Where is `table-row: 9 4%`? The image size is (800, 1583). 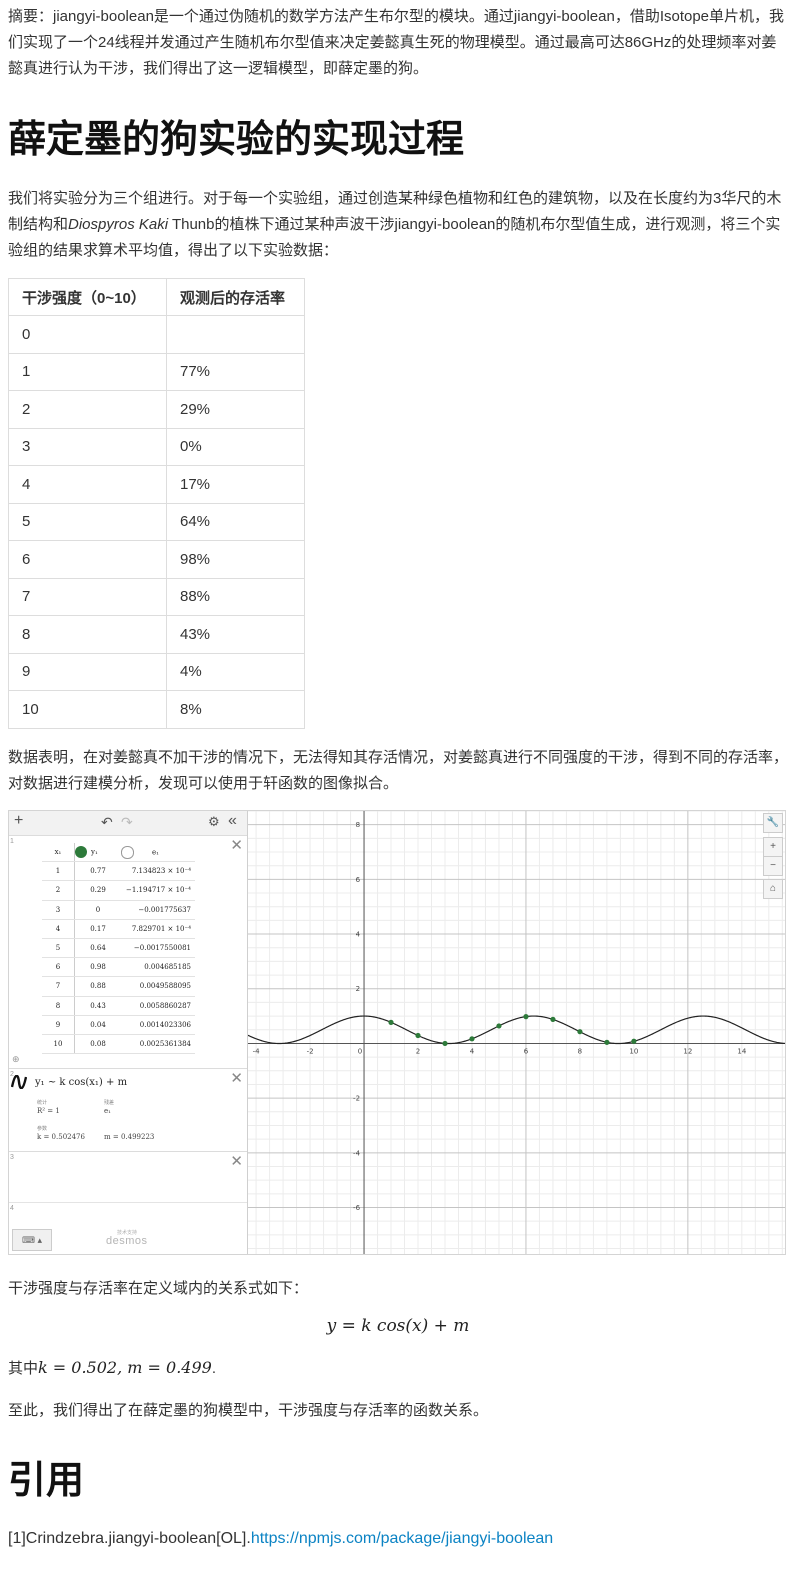 table-row: 9 4% is located at coordinates (156, 671).